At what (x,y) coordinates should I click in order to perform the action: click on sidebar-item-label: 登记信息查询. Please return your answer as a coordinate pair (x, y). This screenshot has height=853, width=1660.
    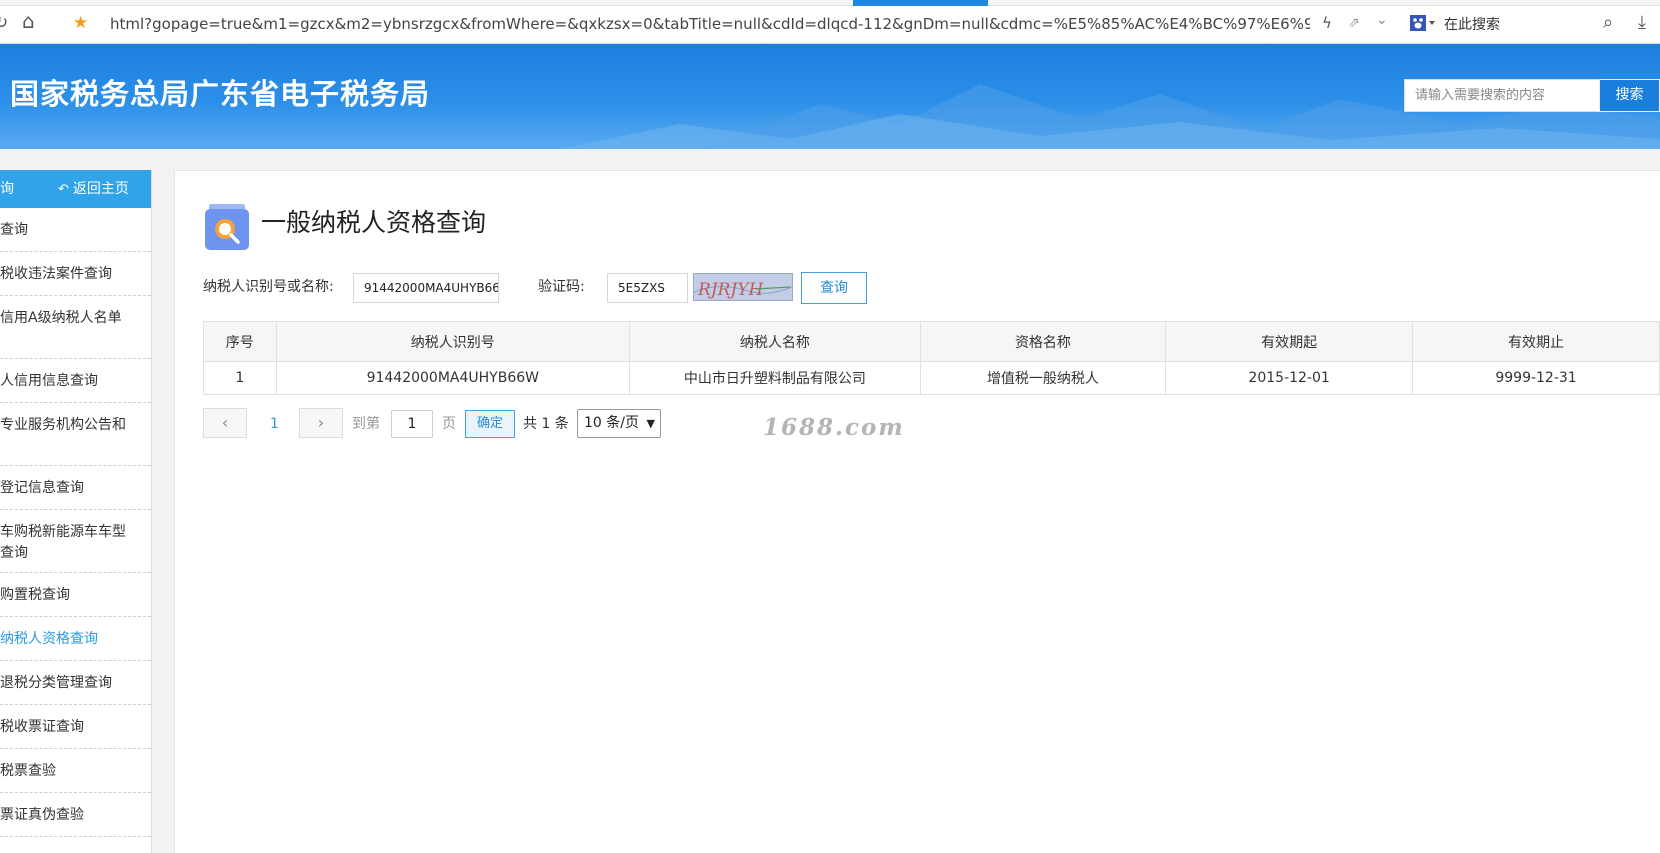
    Looking at the image, I should click on (42, 488).